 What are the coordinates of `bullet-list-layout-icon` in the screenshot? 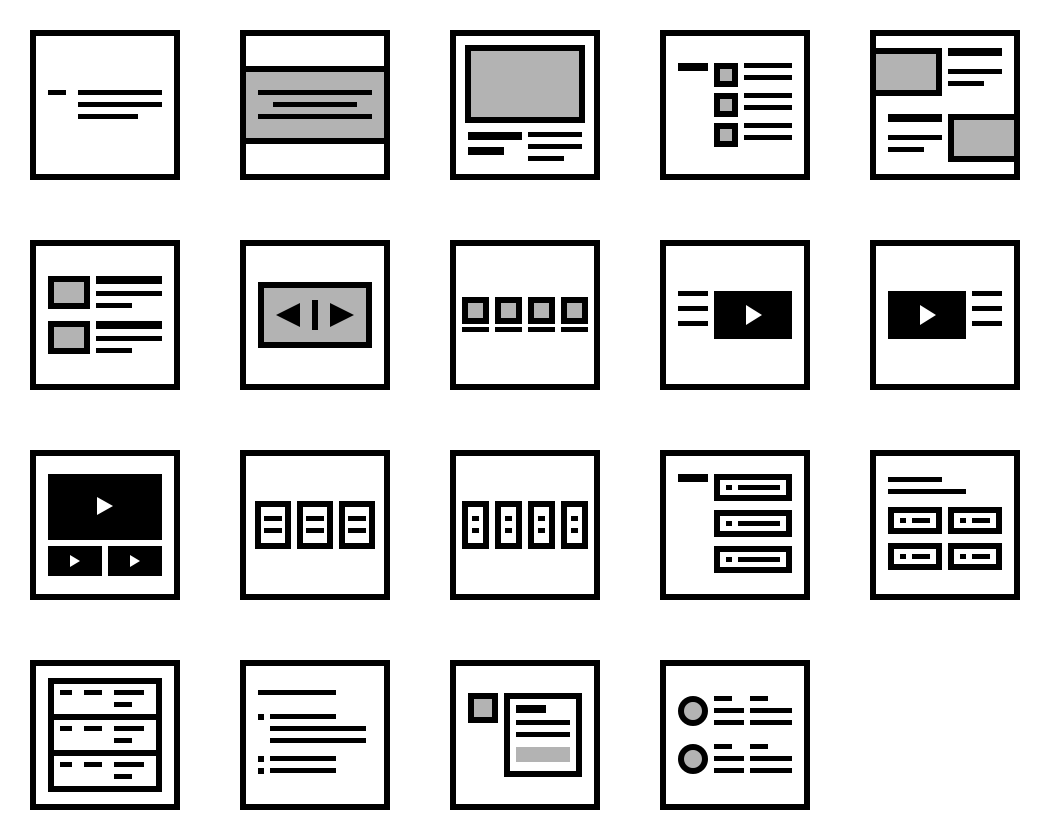 It's located at (315, 735).